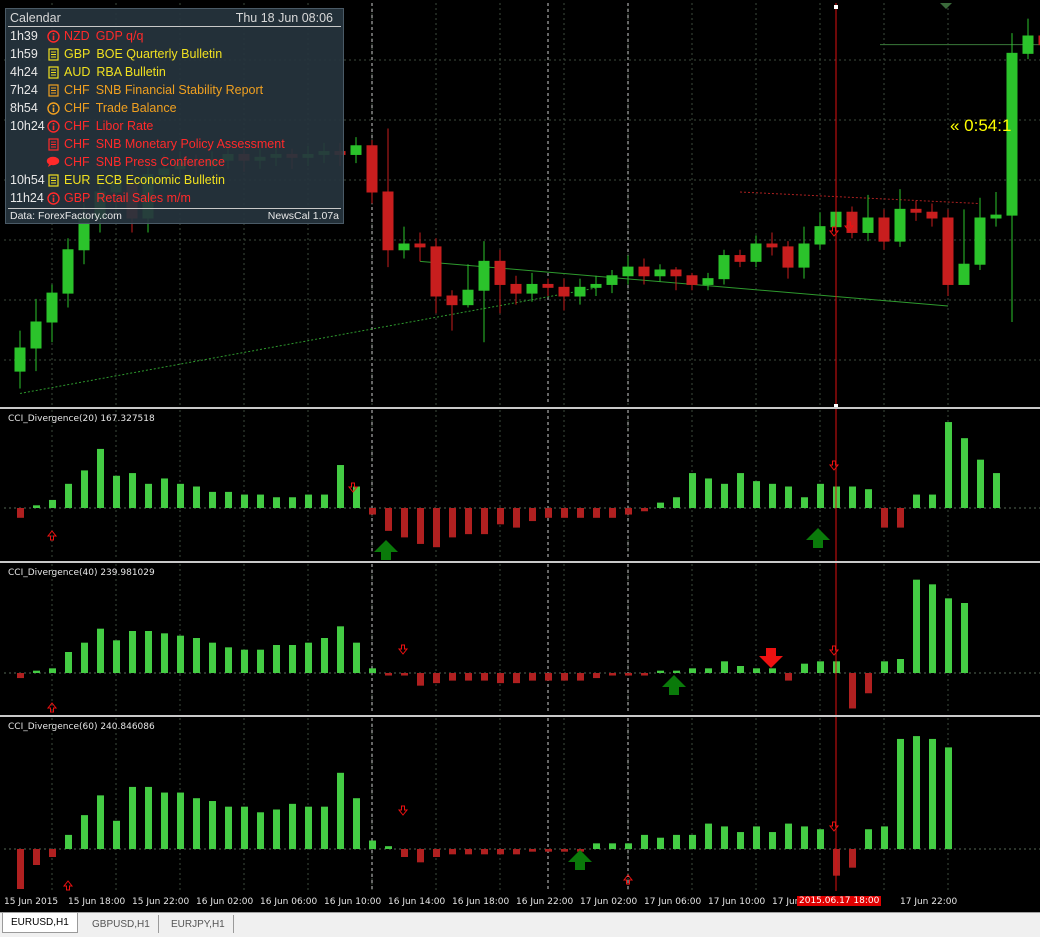 This screenshot has height=937, width=1040. What do you see at coordinates (131, 72) in the screenshot?
I see `event-name: RBA Bulletin` at bounding box center [131, 72].